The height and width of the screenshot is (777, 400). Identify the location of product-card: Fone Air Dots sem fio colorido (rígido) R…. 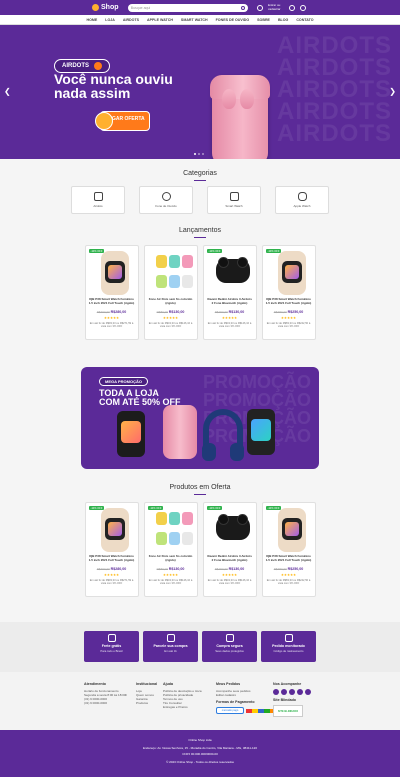
(170, 292).